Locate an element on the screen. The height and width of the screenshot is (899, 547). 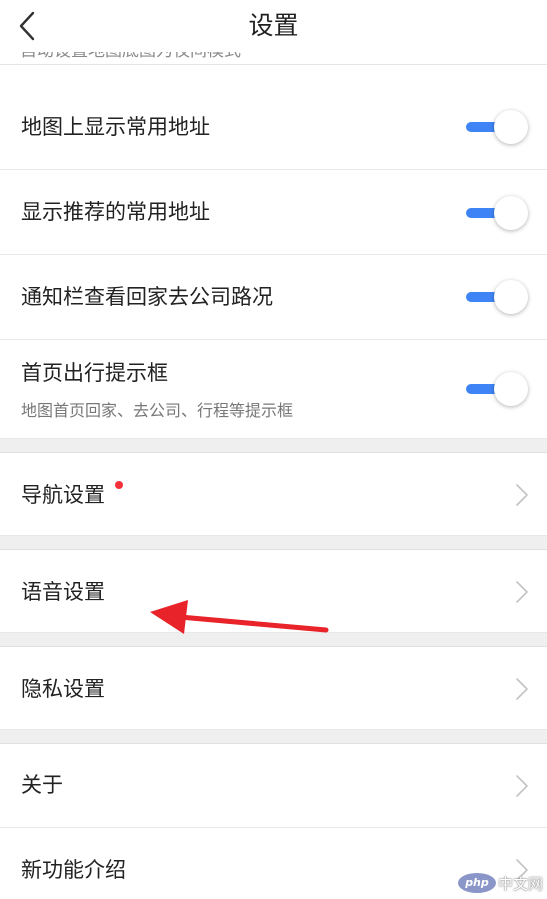
php-logo: php is located at coordinates (476, 883).